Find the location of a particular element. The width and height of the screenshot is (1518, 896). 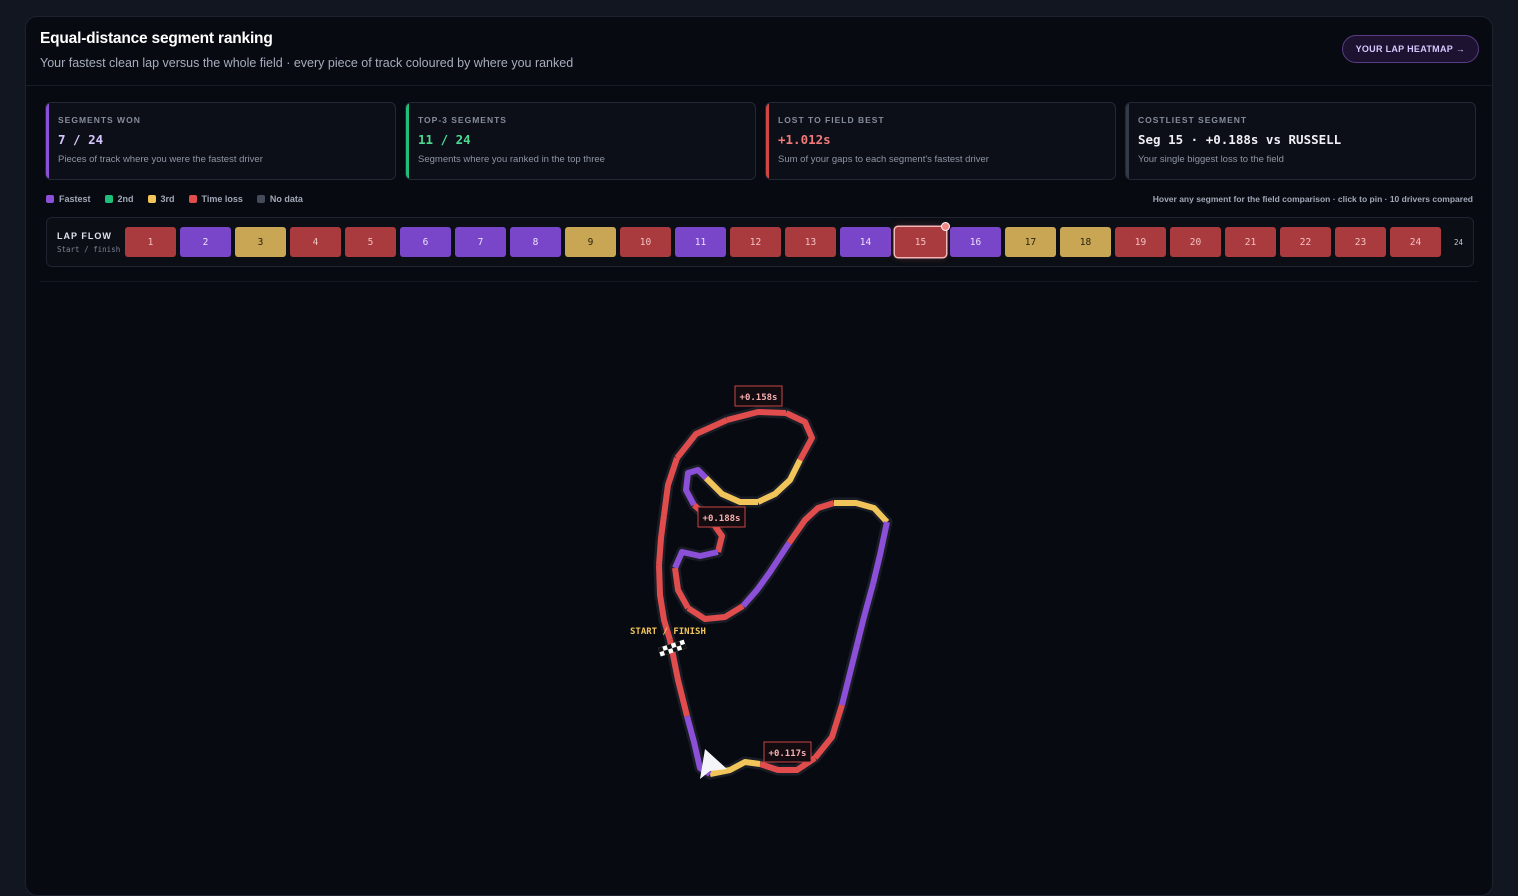

callout-box: +0.158s is located at coordinates (758, 396).